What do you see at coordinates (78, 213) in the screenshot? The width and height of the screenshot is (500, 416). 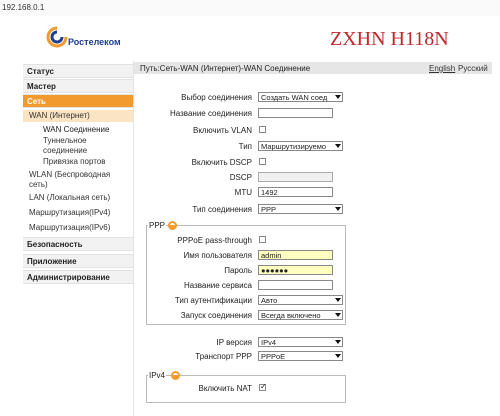 I see `sidebar-item-routing-ipv4: Маршрутизация(IPv4)` at bounding box center [78, 213].